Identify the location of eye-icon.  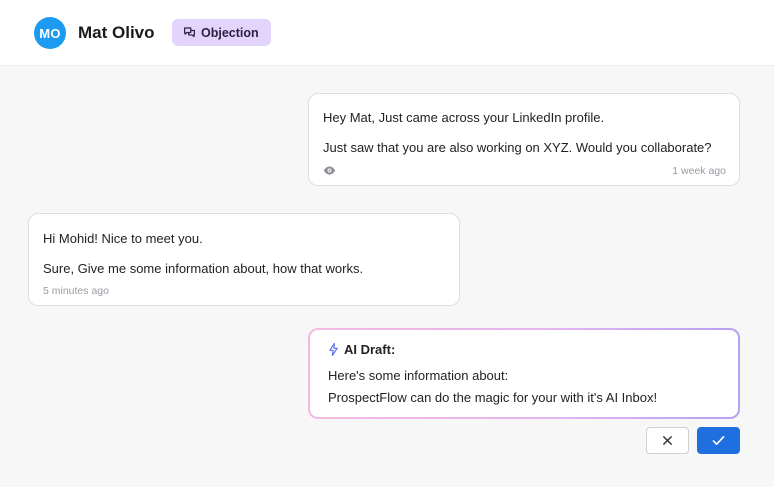
(329, 170).